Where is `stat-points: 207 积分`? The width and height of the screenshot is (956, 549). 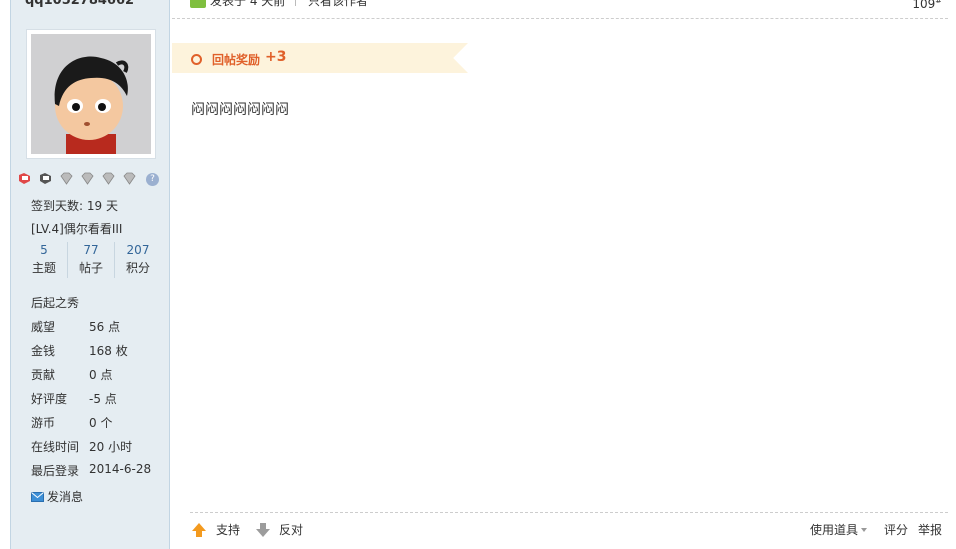
stat-points: 207 积分 is located at coordinates (138, 260).